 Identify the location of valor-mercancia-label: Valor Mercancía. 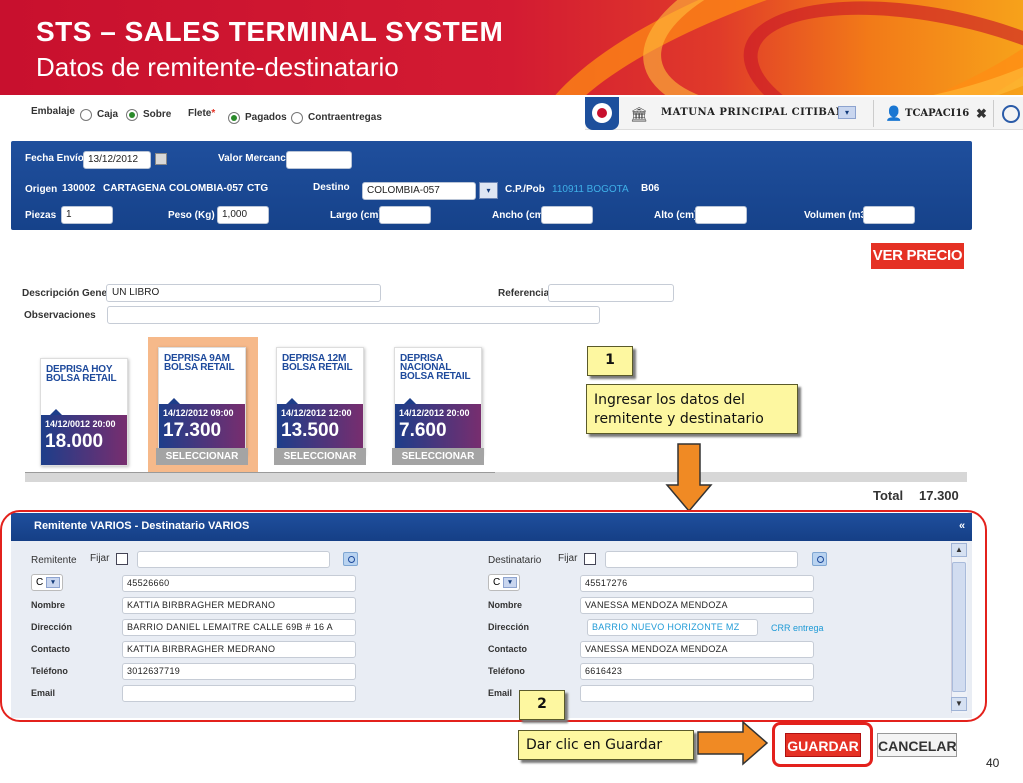
(256, 158).